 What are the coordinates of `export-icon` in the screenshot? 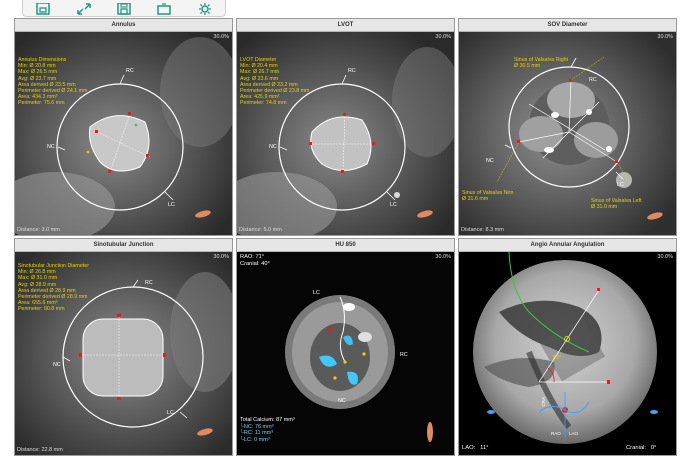 It's located at (164, 9).